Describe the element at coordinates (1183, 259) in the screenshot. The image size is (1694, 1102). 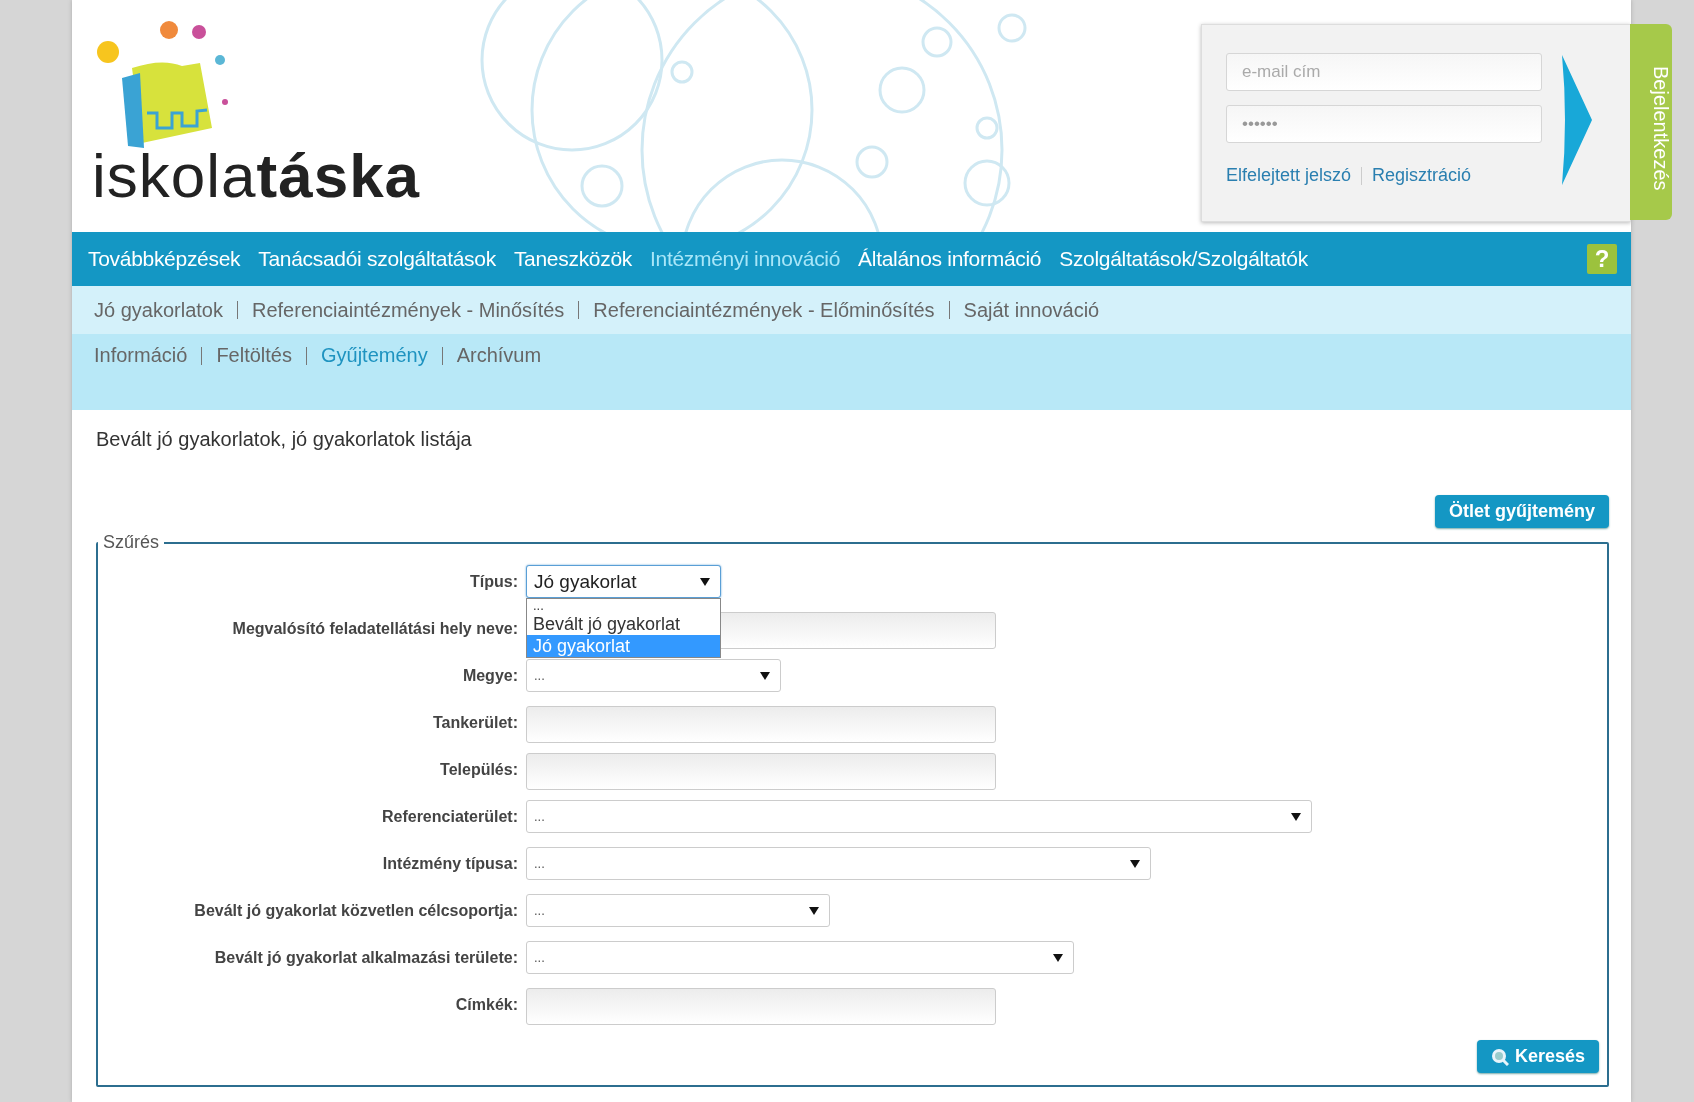
I see `nav-tab: Szolgáltatások/Szolgáltatók` at that location.